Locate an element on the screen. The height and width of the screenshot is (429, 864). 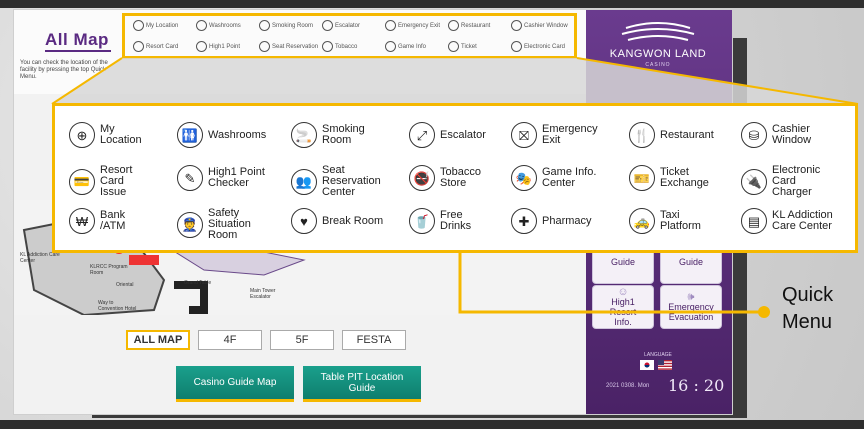
quick-menu-label: KL Addiction Care Center is located at coordinates (802, 220).